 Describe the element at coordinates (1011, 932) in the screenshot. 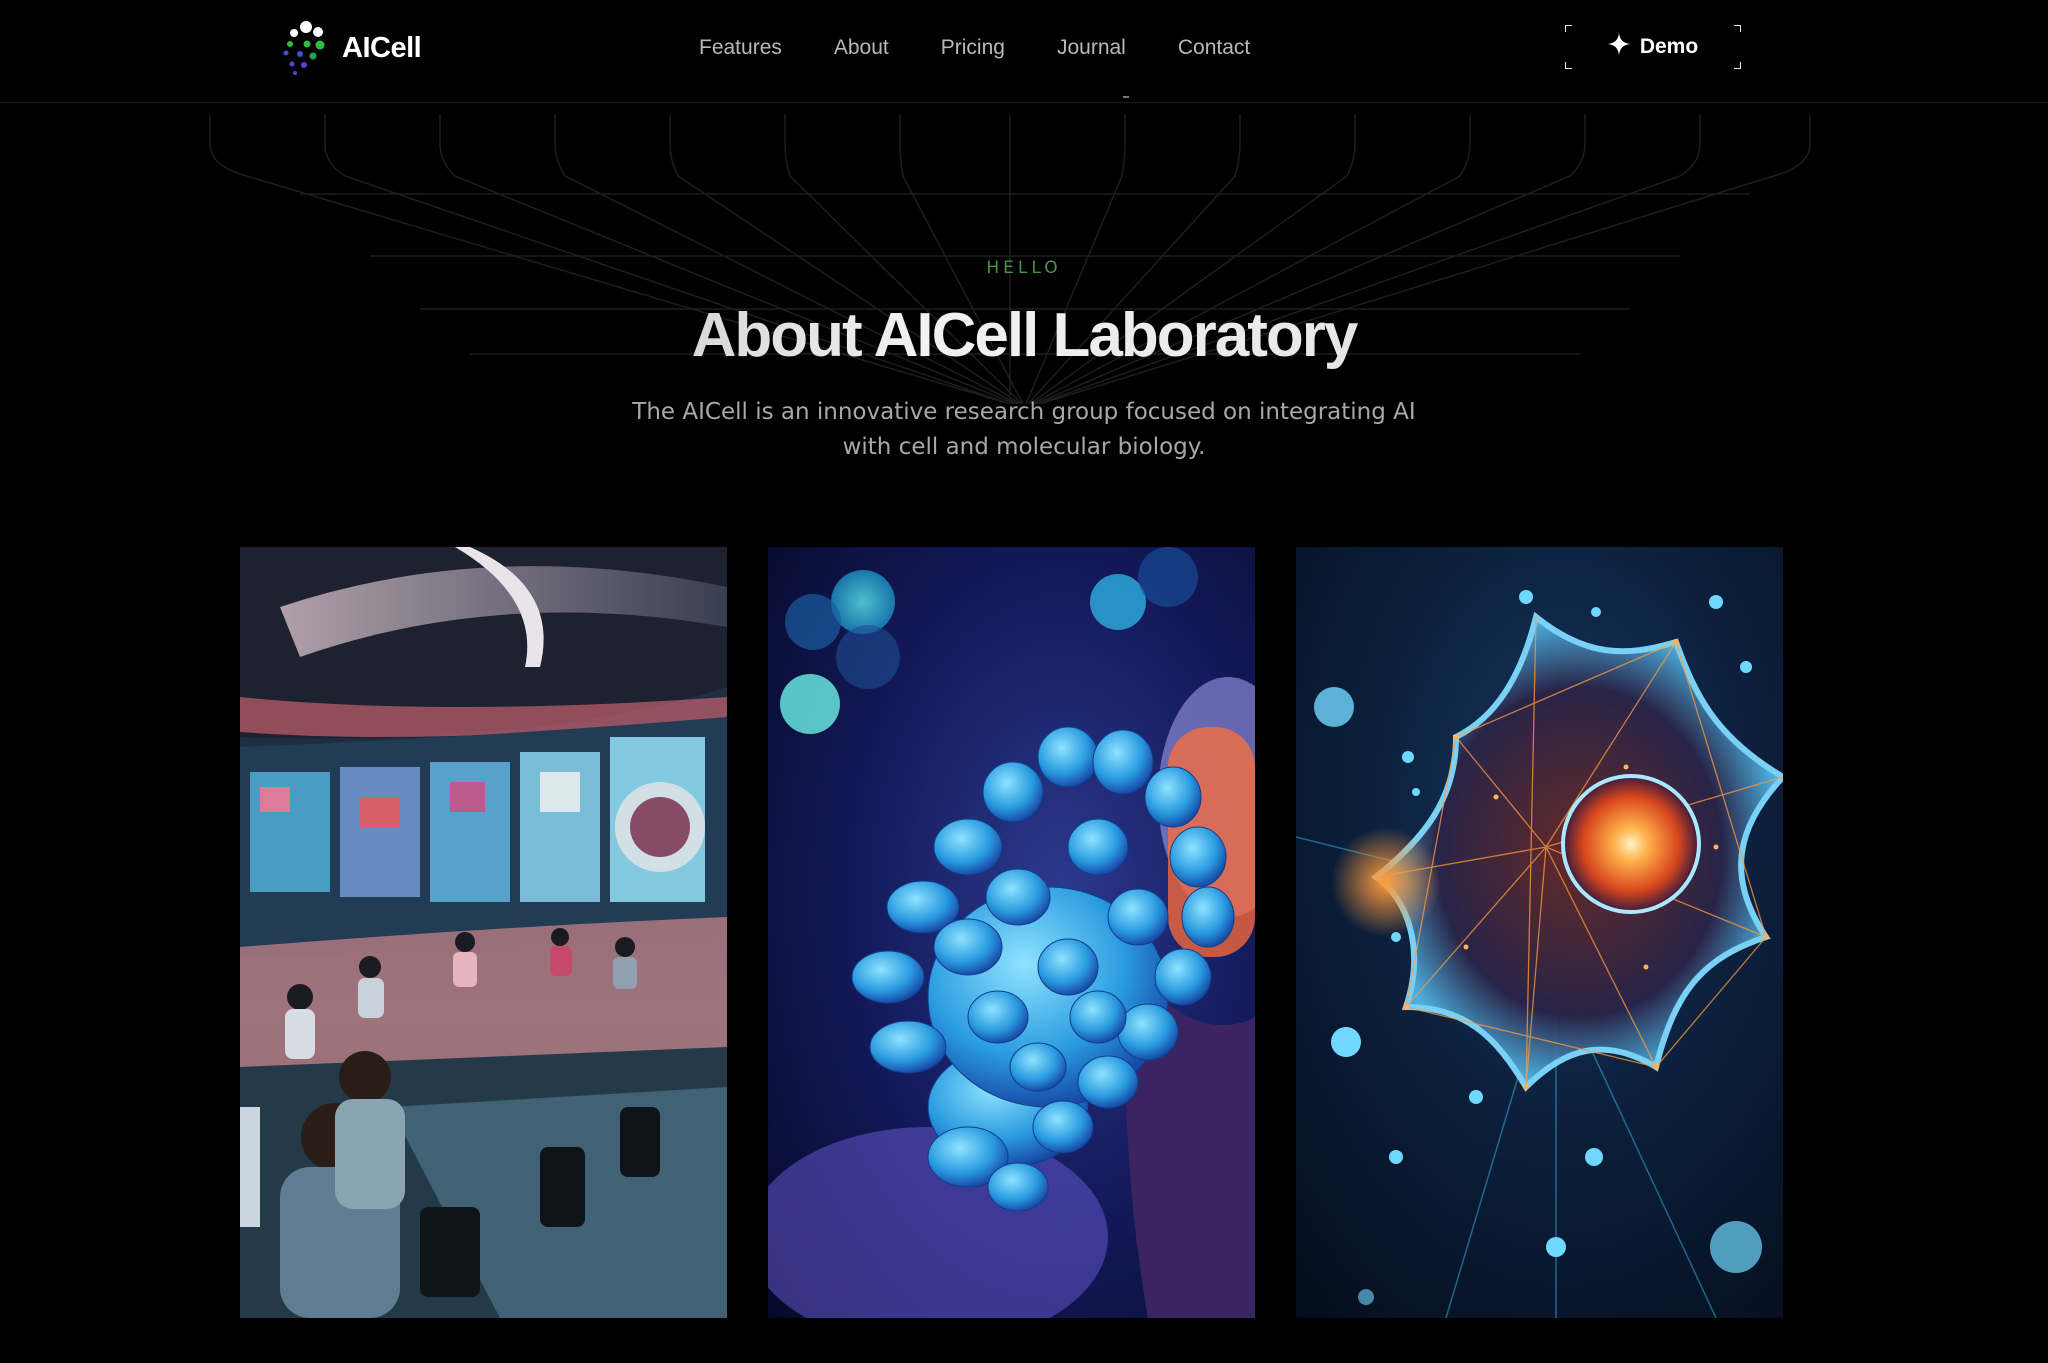

I see `blue-coral-cells-image` at that location.